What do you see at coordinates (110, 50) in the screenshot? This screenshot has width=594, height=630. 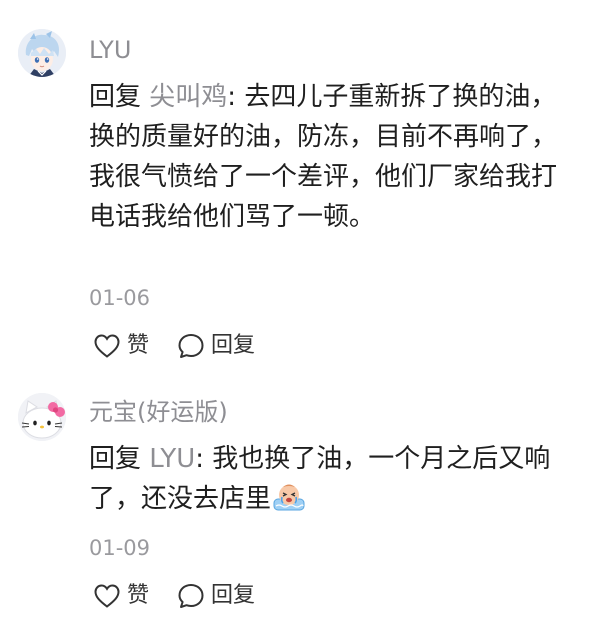 I see `username: LYU` at bounding box center [110, 50].